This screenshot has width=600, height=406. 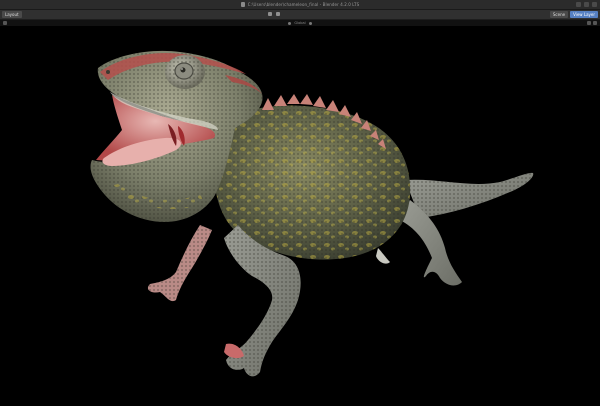 What do you see at coordinates (310, 23) in the screenshot?
I see `pivot-icon` at bounding box center [310, 23].